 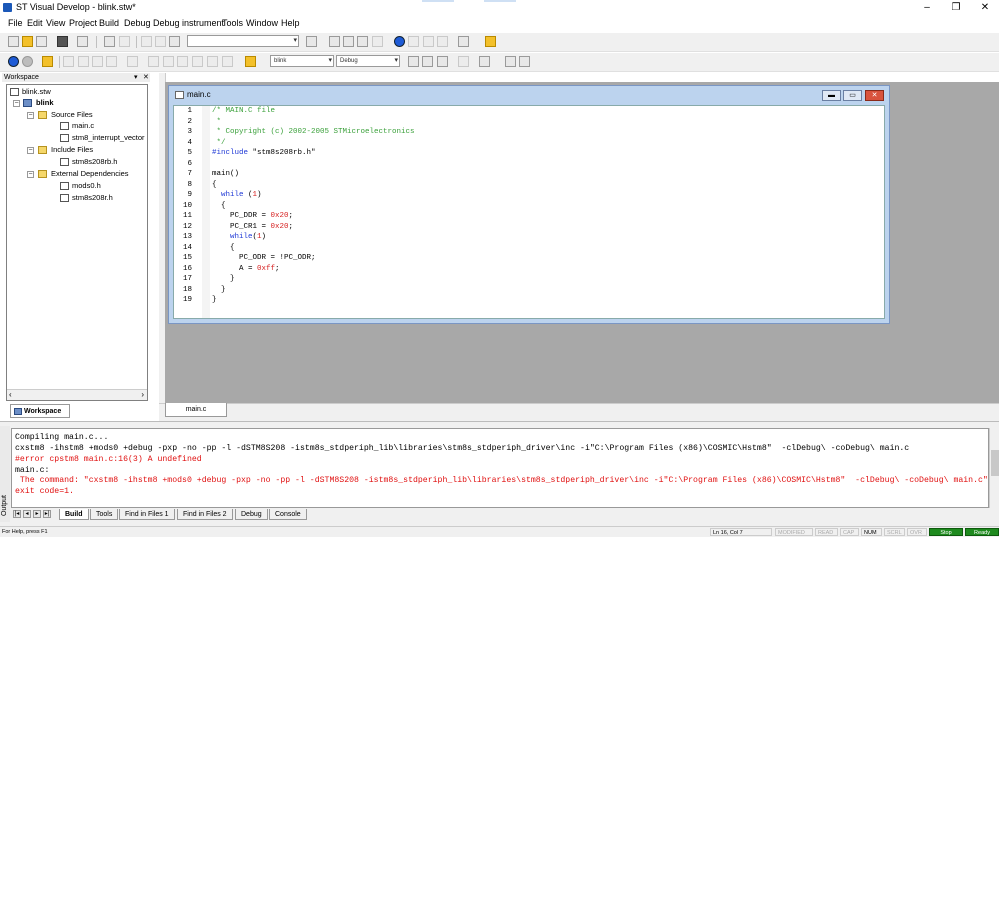 What do you see at coordinates (92, 198) in the screenshot?
I see `tree-item-stm8s208r-h: stm8s208r.h` at bounding box center [92, 198].